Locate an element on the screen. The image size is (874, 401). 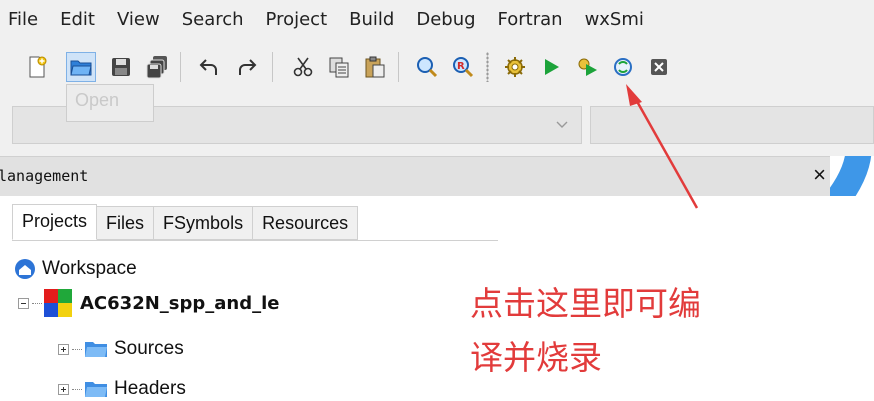
menu-build: Build is located at coordinates (371, 19).